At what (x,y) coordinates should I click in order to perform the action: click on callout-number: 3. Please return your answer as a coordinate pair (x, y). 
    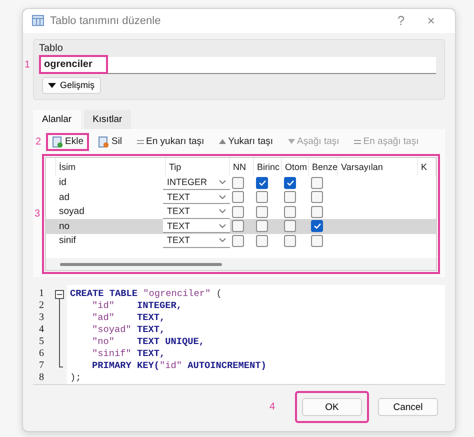
    Looking at the image, I should click on (37, 214).